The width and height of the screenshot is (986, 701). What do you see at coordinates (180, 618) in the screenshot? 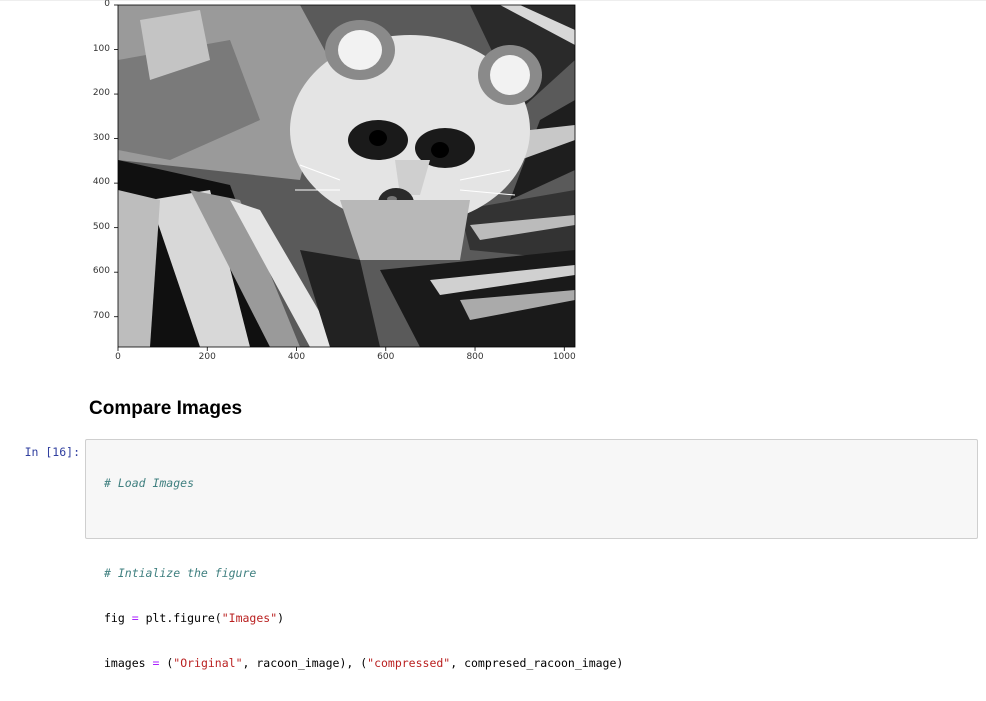
I see `code-token: plt.figure(` at bounding box center [180, 618].